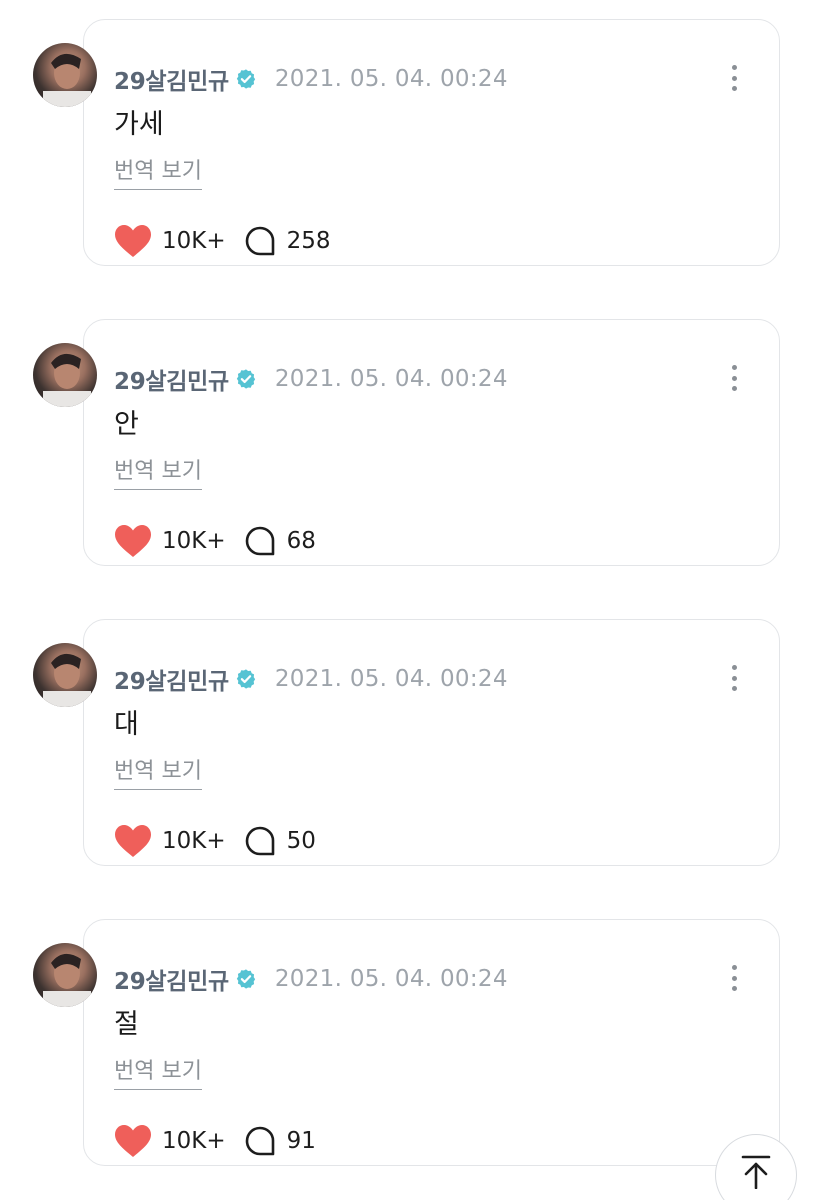 Image resolution: width=816 pixels, height=1200 pixels. I want to click on post-stats: 10K+ 50, so click(215, 841).